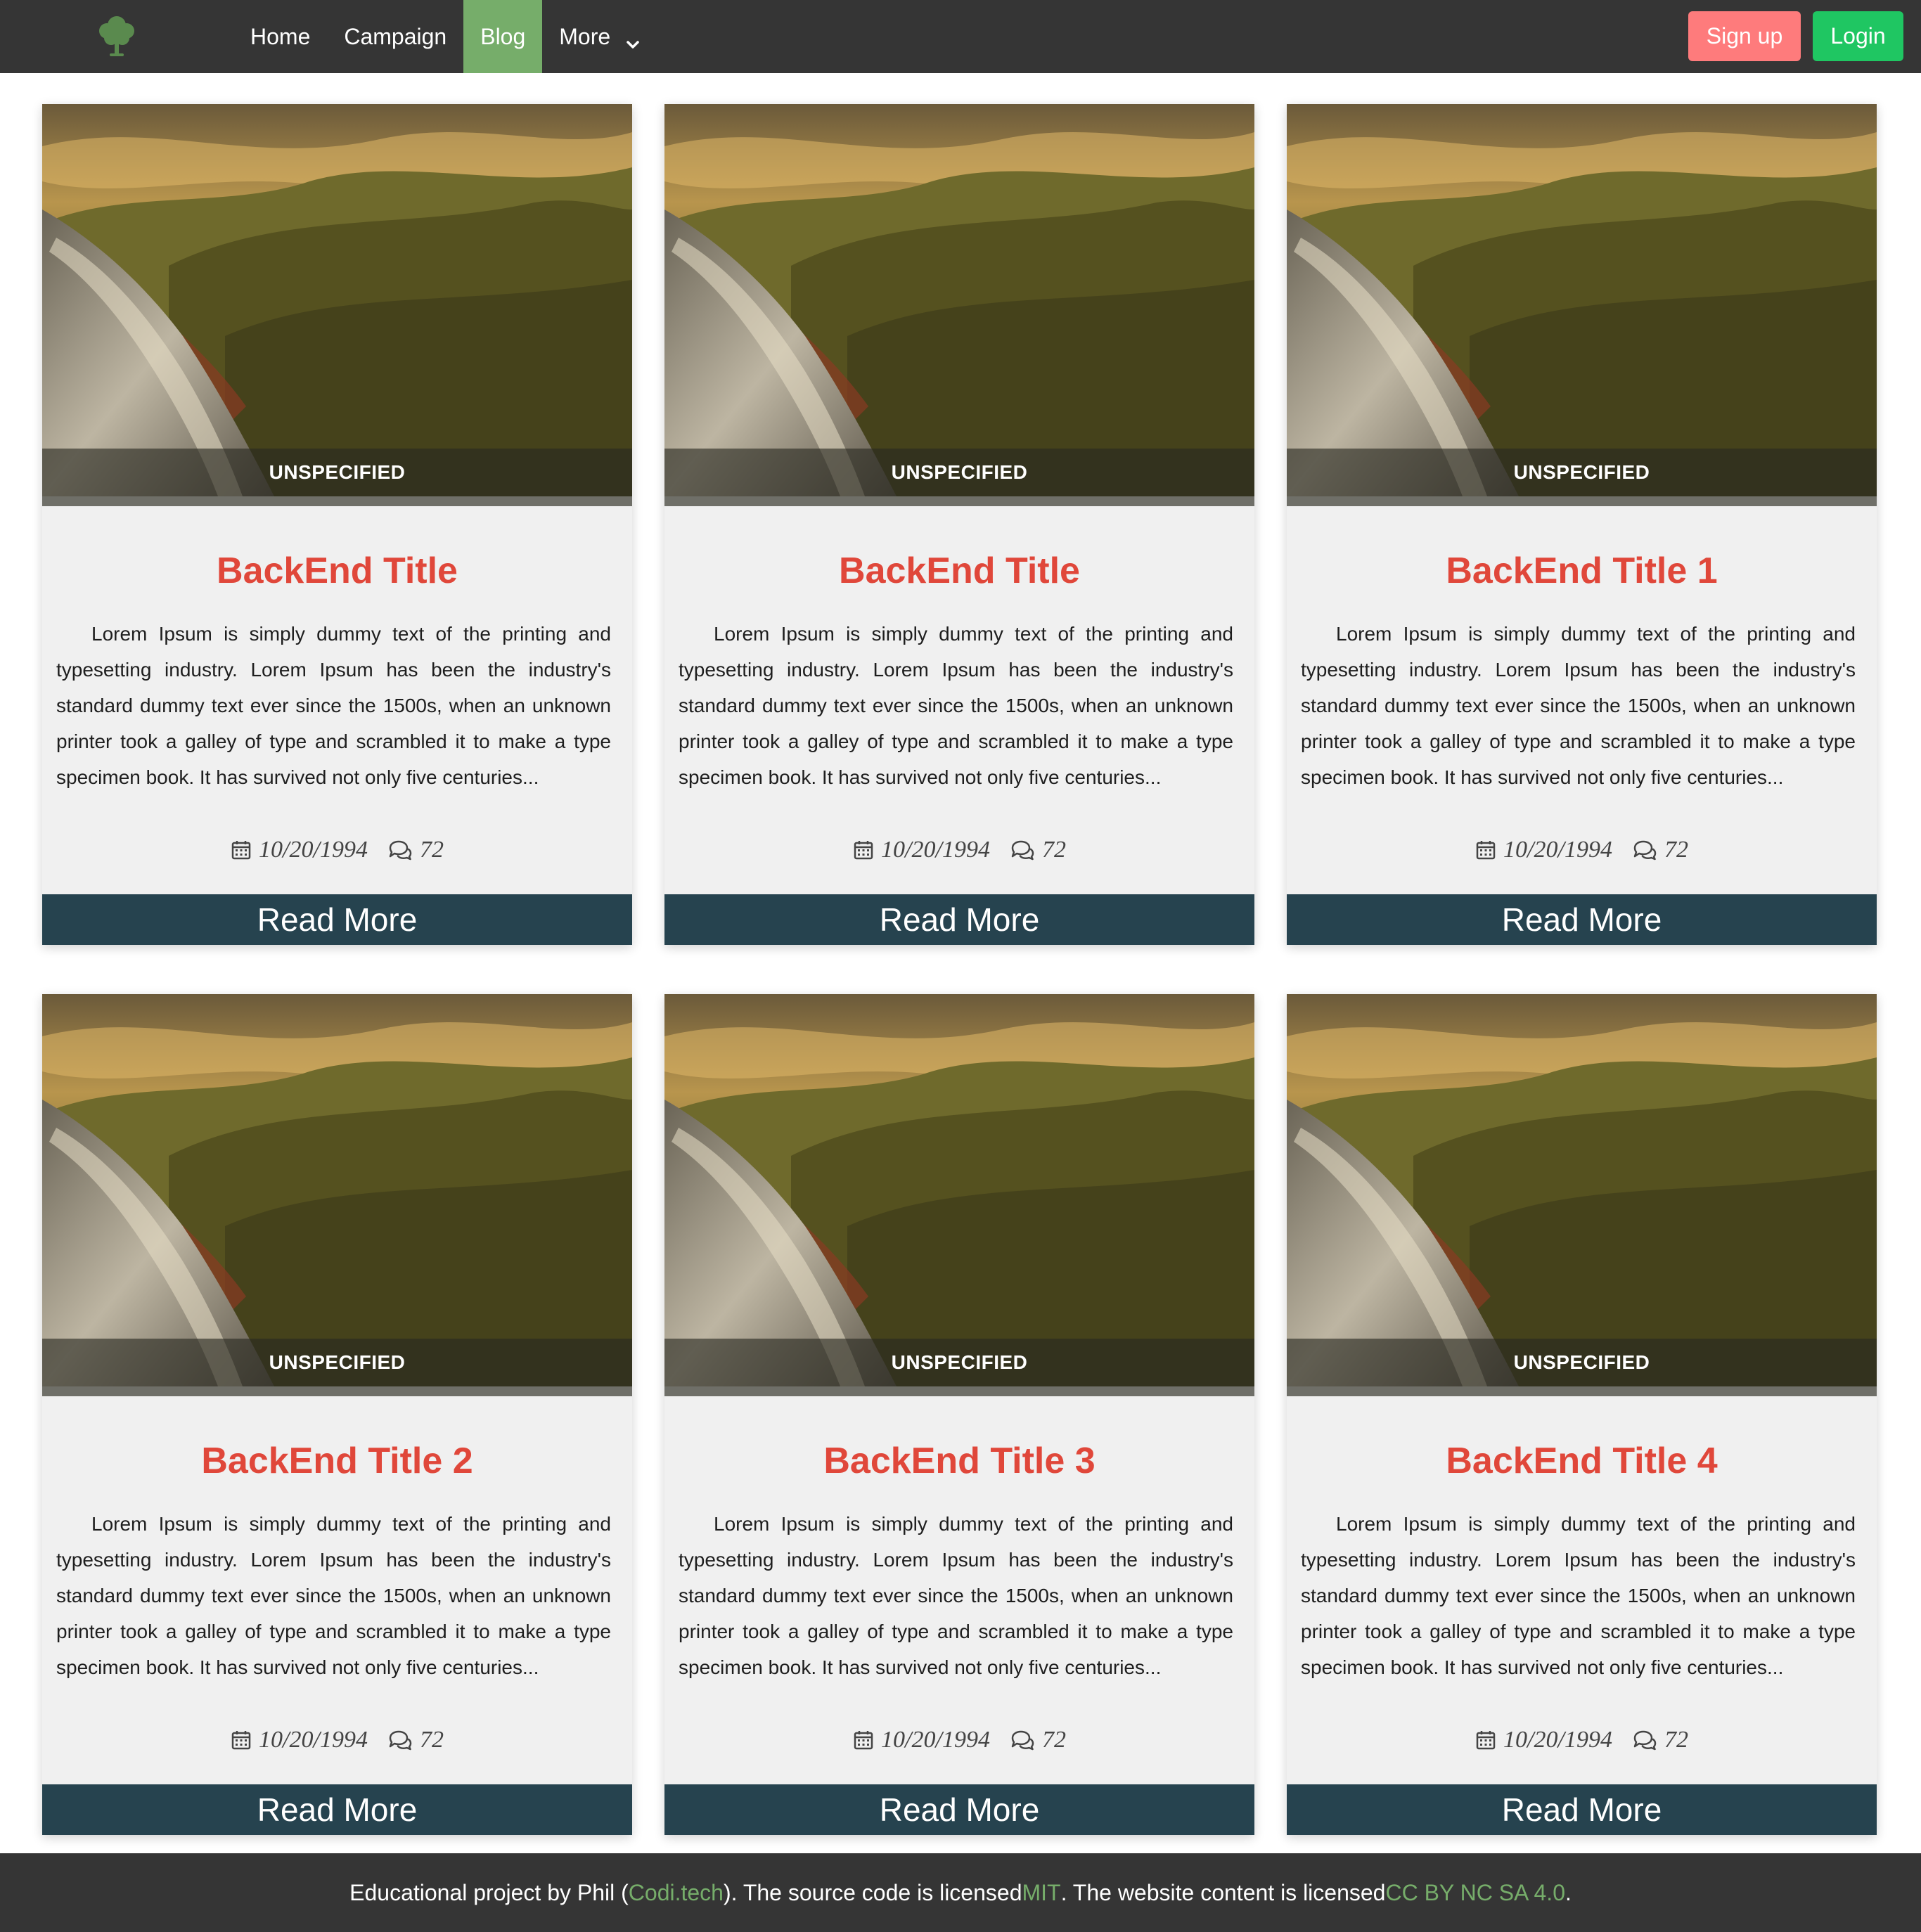 The width and height of the screenshot is (1921, 1932). Describe the element at coordinates (1582, 571) in the screenshot. I see `card-title: BackEnd Title 1` at that location.